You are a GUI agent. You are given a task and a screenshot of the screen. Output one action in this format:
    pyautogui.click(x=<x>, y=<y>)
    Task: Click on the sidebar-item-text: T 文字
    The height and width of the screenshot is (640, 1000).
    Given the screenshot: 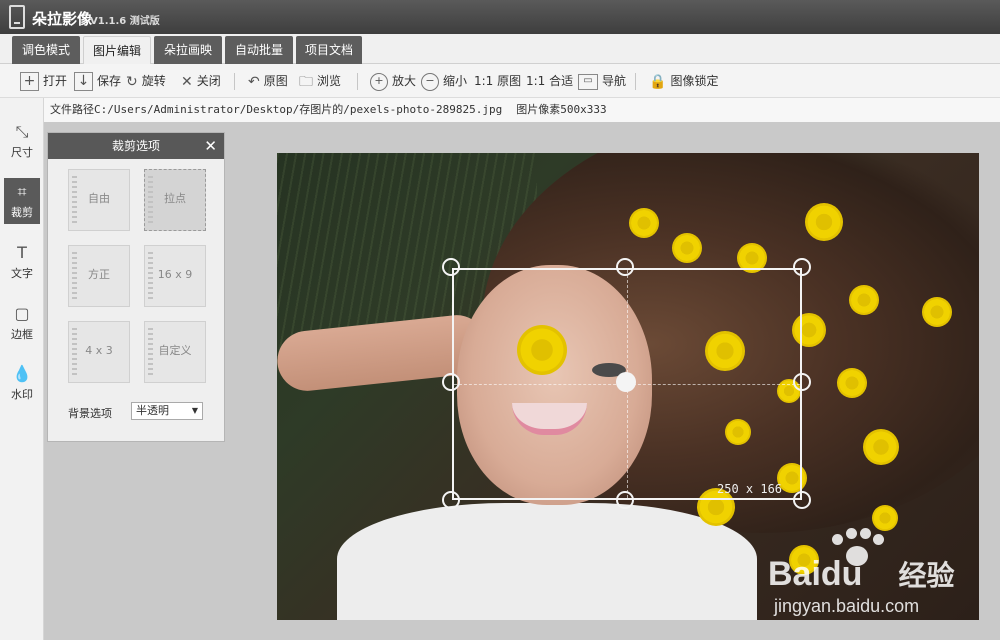 What is the action you would take?
    pyautogui.click(x=22, y=262)
    